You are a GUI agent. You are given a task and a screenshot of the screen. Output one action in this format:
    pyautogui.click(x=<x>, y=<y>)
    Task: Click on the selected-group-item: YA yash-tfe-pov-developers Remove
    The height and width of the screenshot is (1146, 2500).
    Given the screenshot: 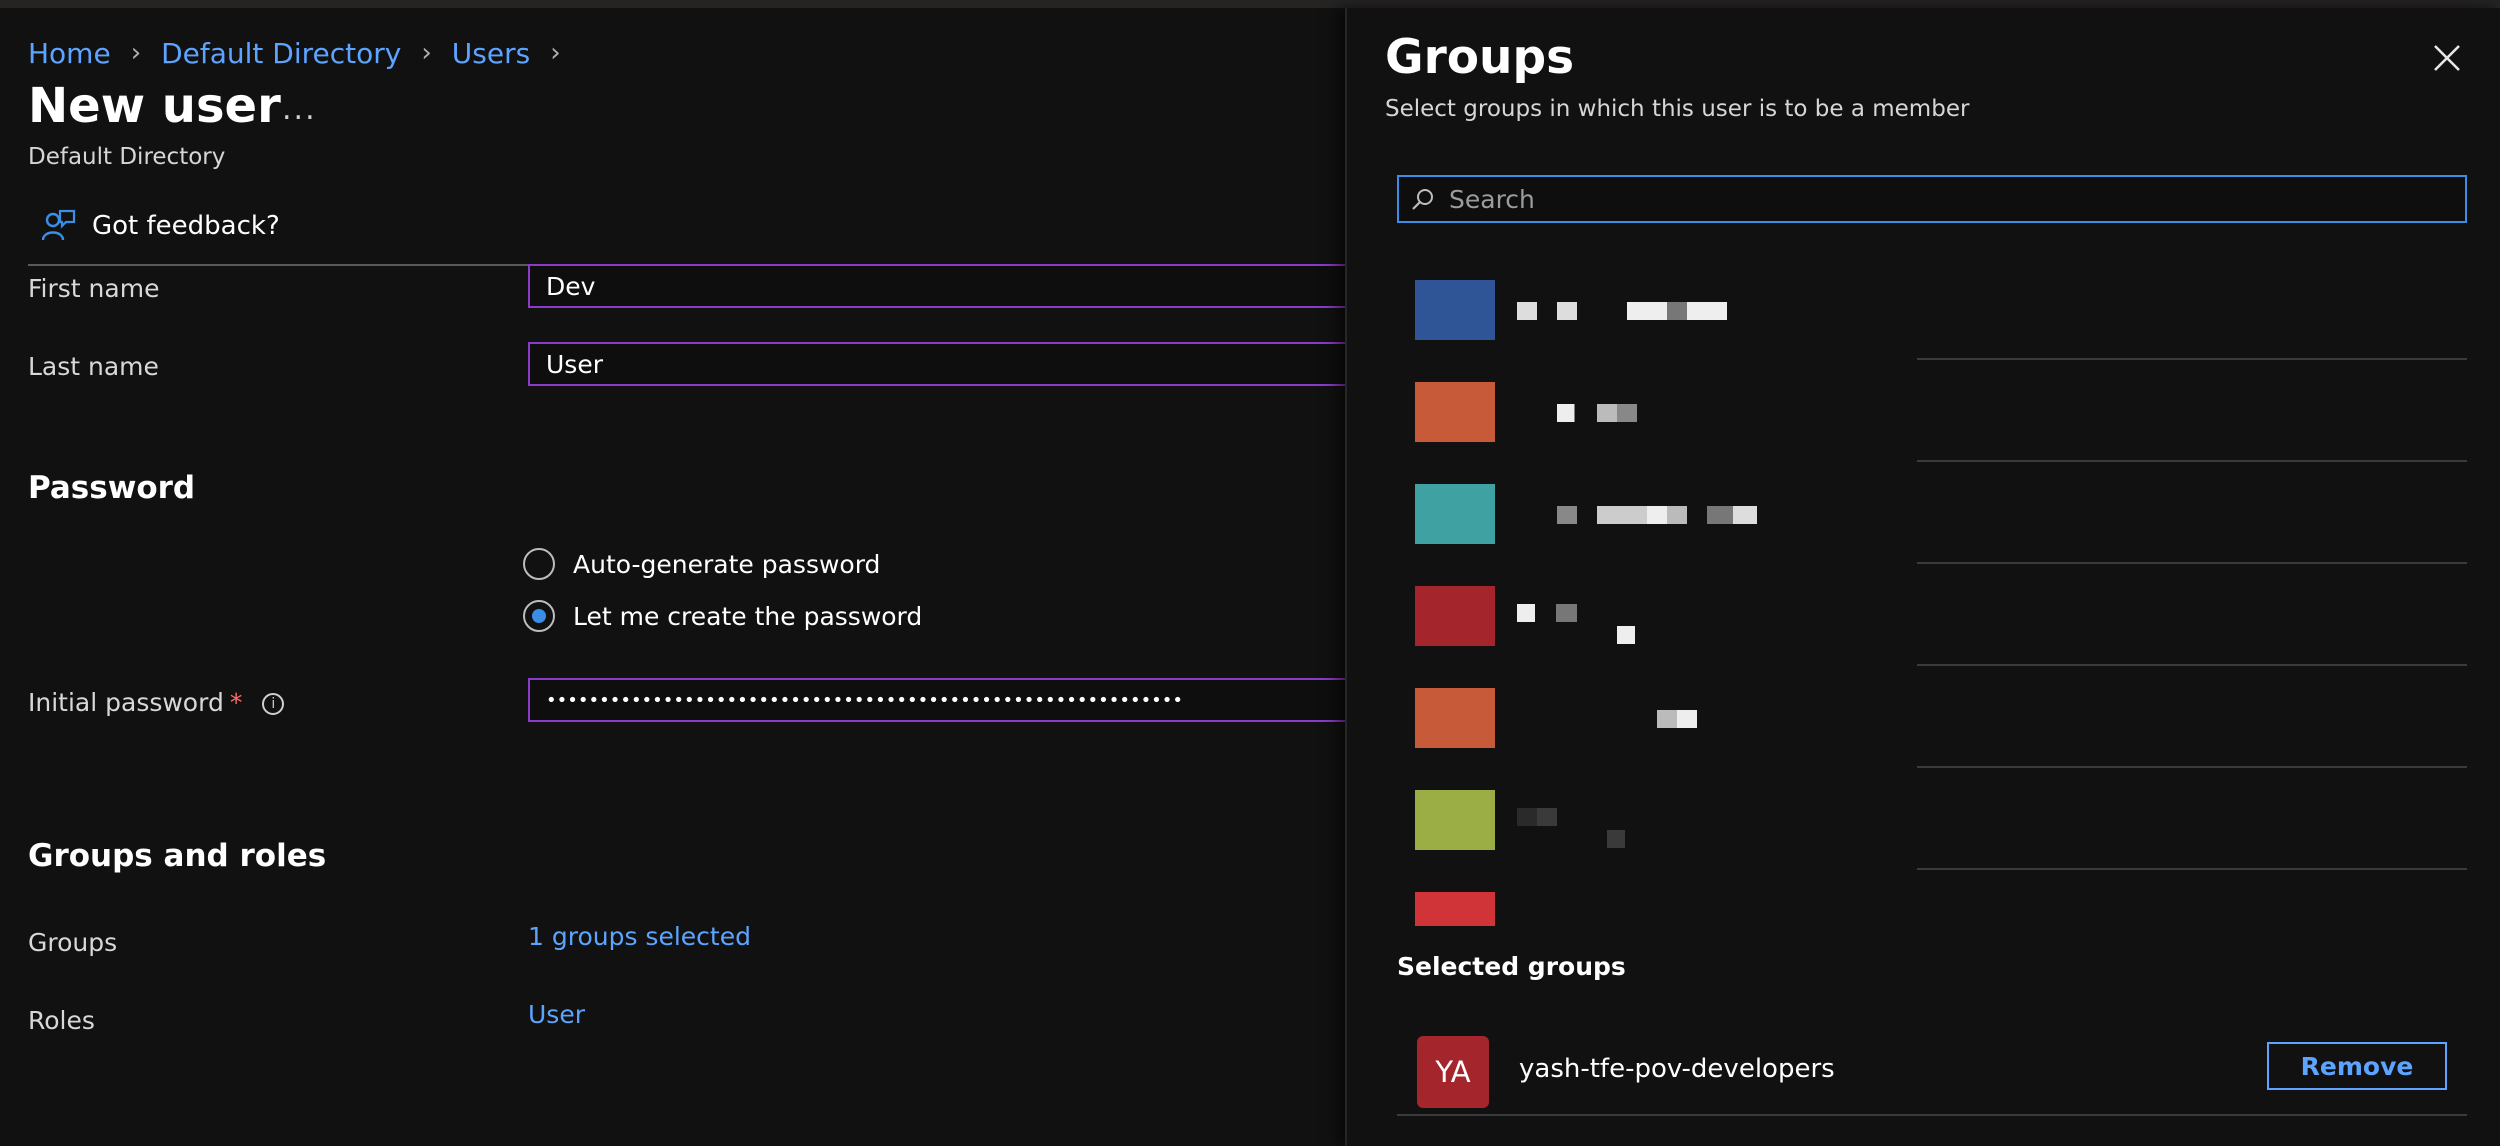 What is the action you would take?
    pyautogui.click(x=1932, y=1071)
    